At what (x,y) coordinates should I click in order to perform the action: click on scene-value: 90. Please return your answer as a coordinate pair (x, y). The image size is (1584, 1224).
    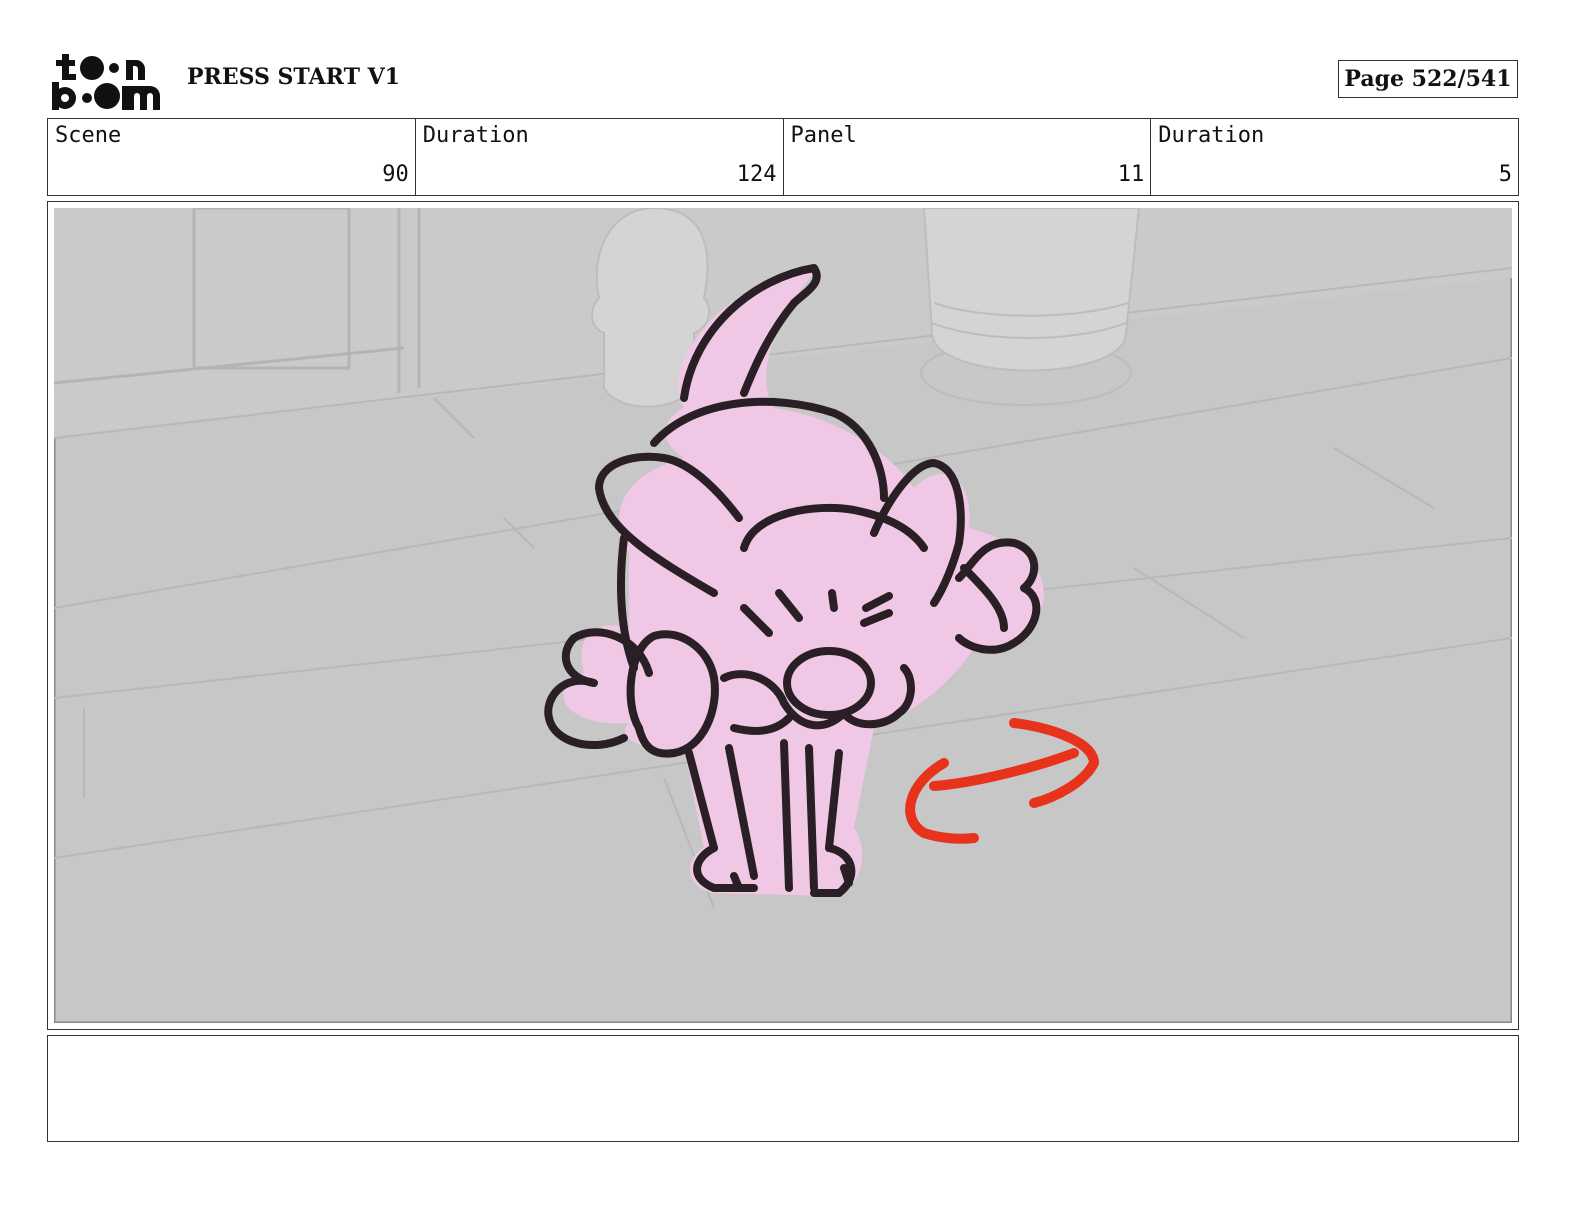
    Looking at the image, I should click on (395, 174).